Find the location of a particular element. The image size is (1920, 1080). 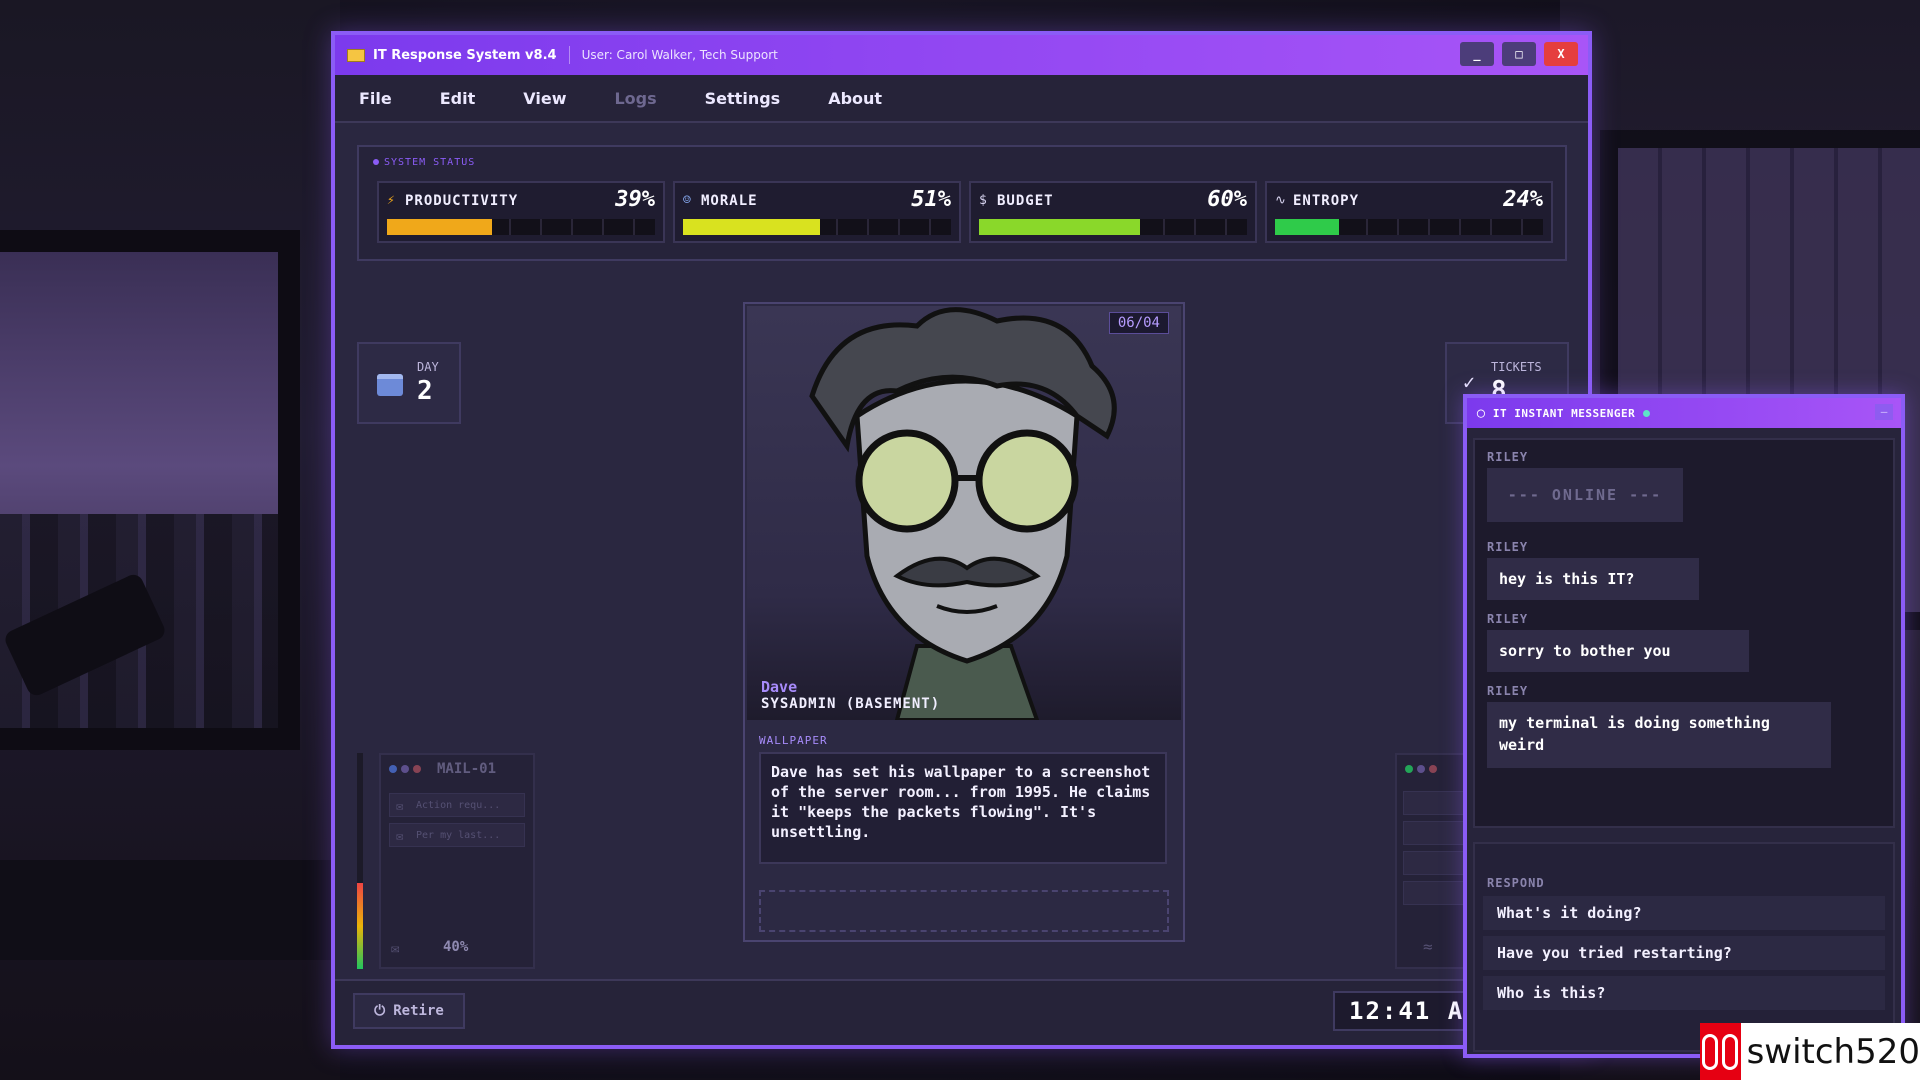

stat-budget: $ BUDGET 60% is located at coordinates (1113, 212).